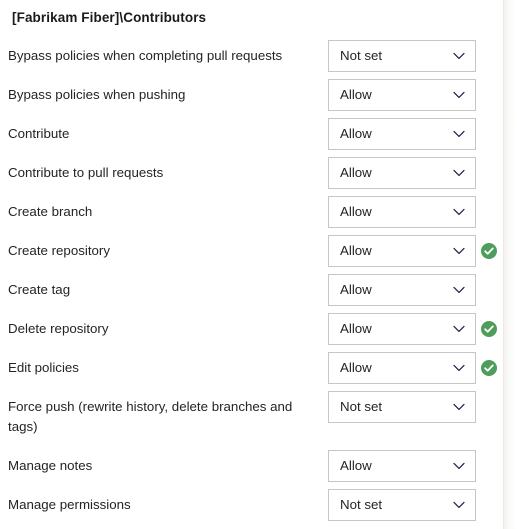 This screenshot has width=517, height=529. What do you see at coordinates (251, 371) in the screenshot?
I see `permission-row: Edit policies Allow` at bounding box center [251, 371].